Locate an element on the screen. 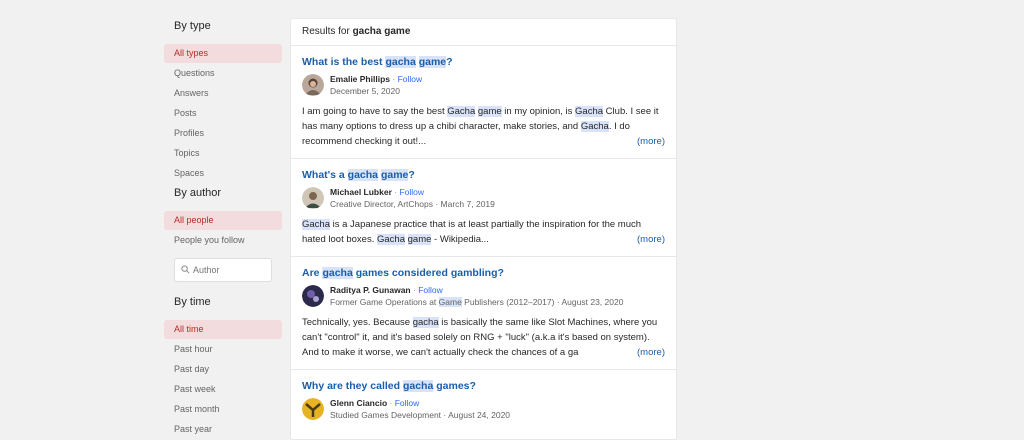  results-header: Results for gacha game is located at coordinates (483, 32).